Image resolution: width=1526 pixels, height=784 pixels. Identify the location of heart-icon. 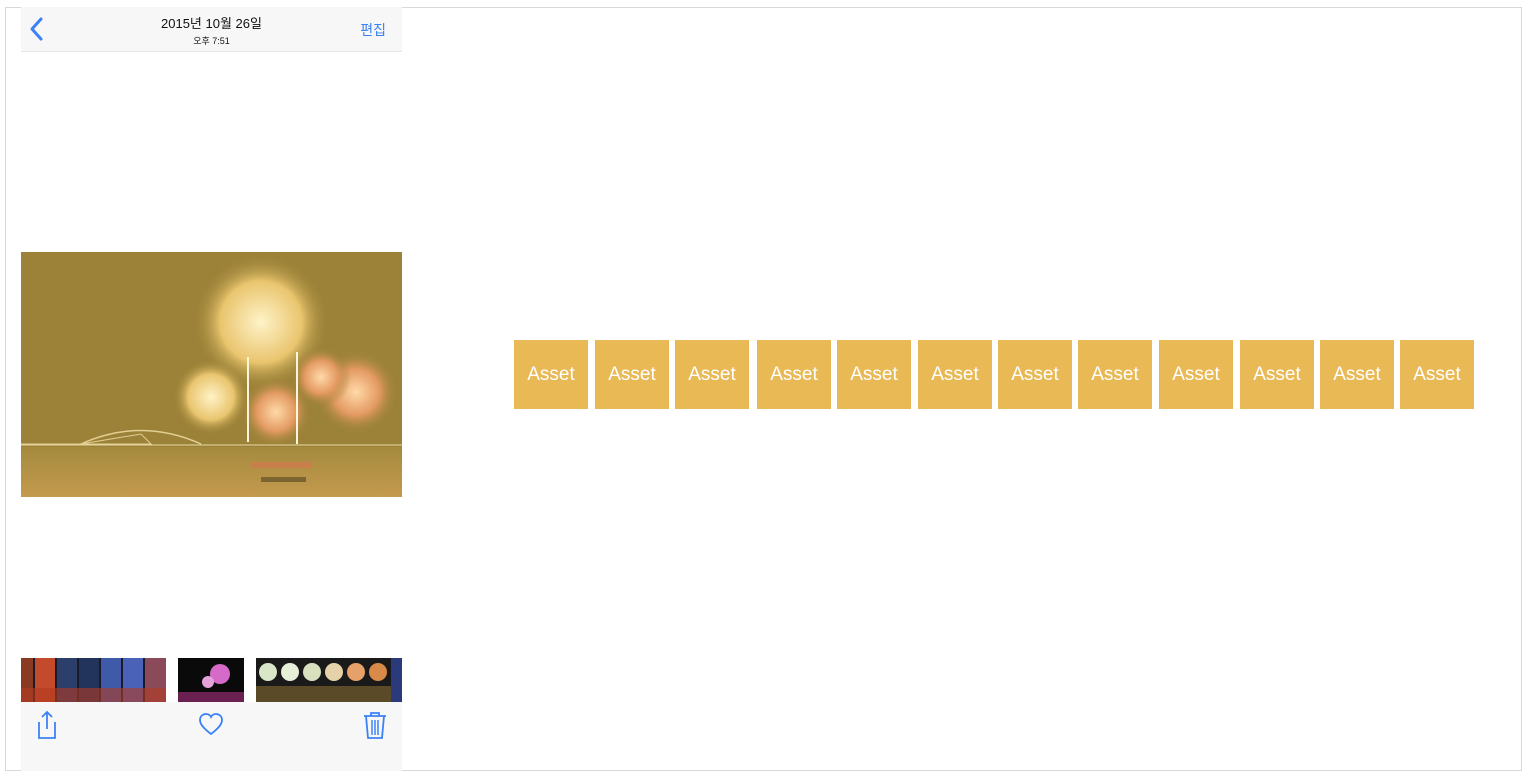
(211, 725).